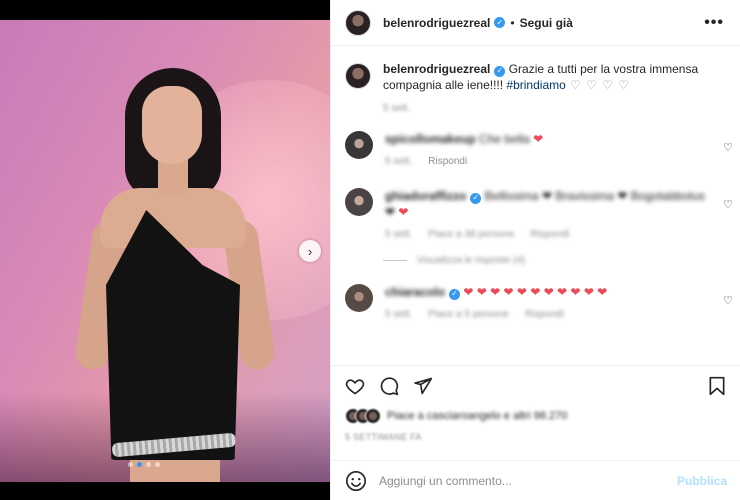  I want to click on comment-username: spicollomakeup, so click(430, 139).